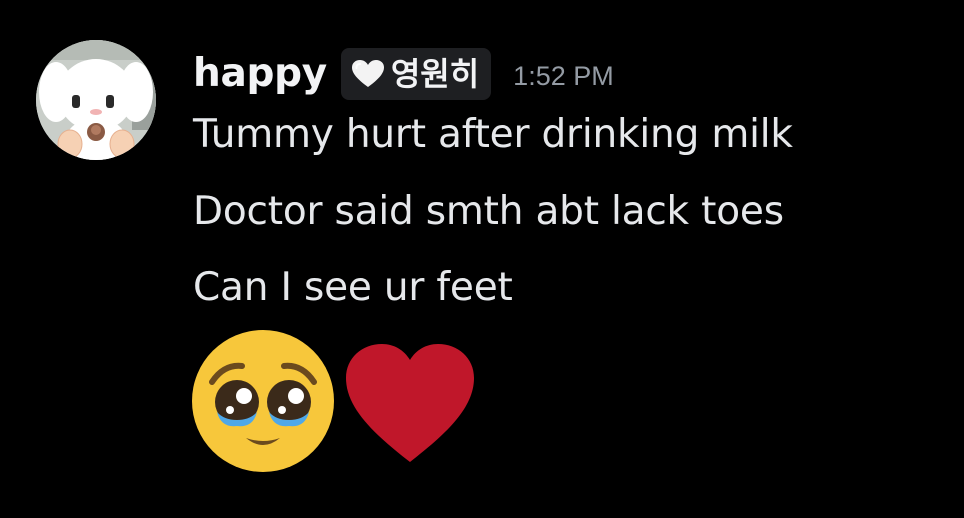 The image size is (964, 518). I want to click on emoji-row, so click(333, 401).